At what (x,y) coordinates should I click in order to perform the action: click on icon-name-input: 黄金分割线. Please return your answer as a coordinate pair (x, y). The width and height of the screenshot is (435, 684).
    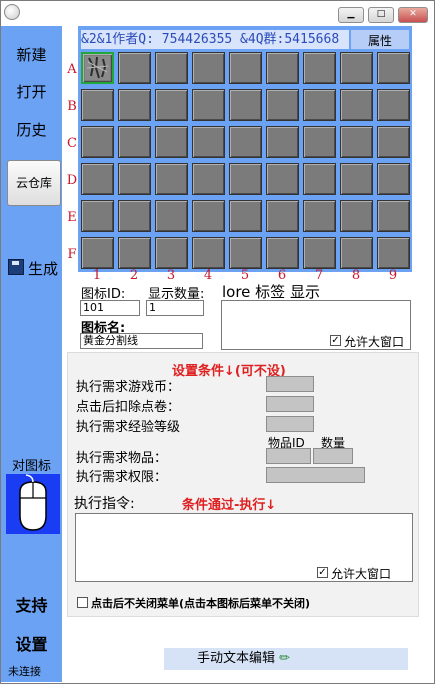
    Looking at the image, I should click on (141, 341).